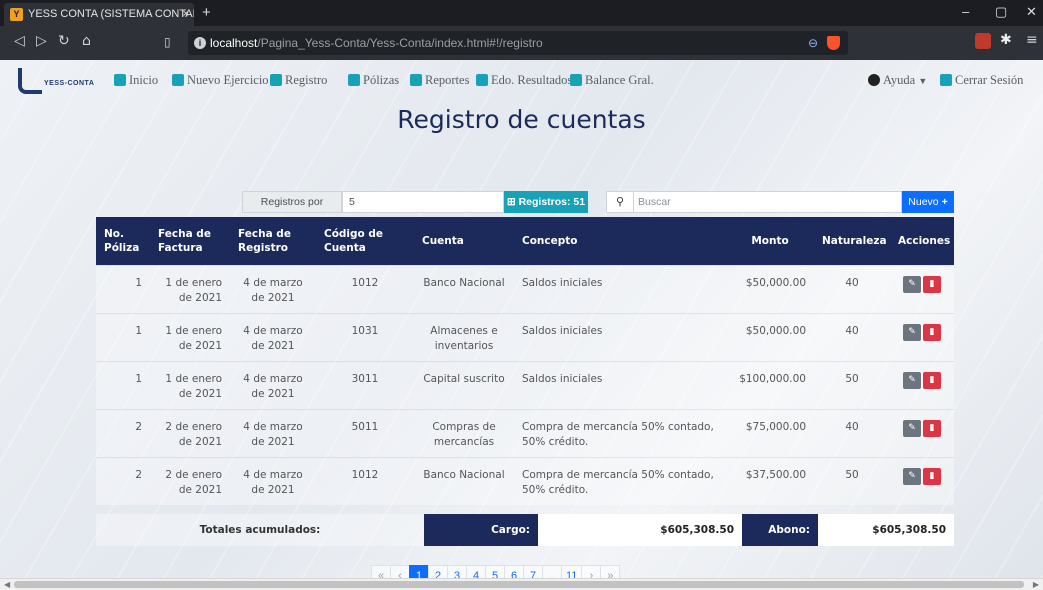 Image resolution: width=1043 pixels, height=590 pixels. Describe the element at coordinates (220, 80) in the screenshot. I see `nav-nuevo-ejercicio: Nuevo Ejercicio` at that location.